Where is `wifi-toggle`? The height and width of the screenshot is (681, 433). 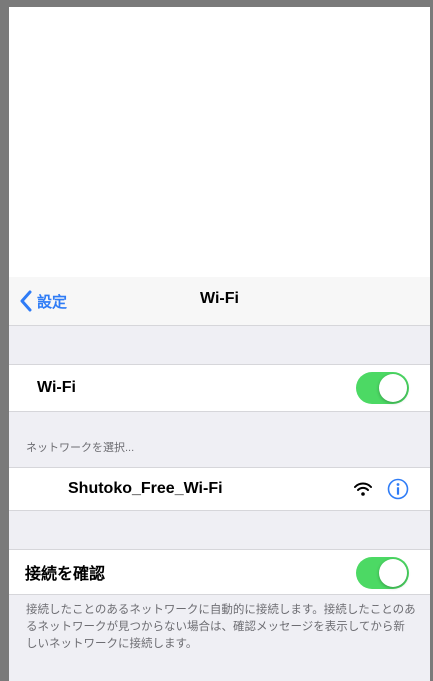
wifi-toggle is located at coordinates (382, 388).